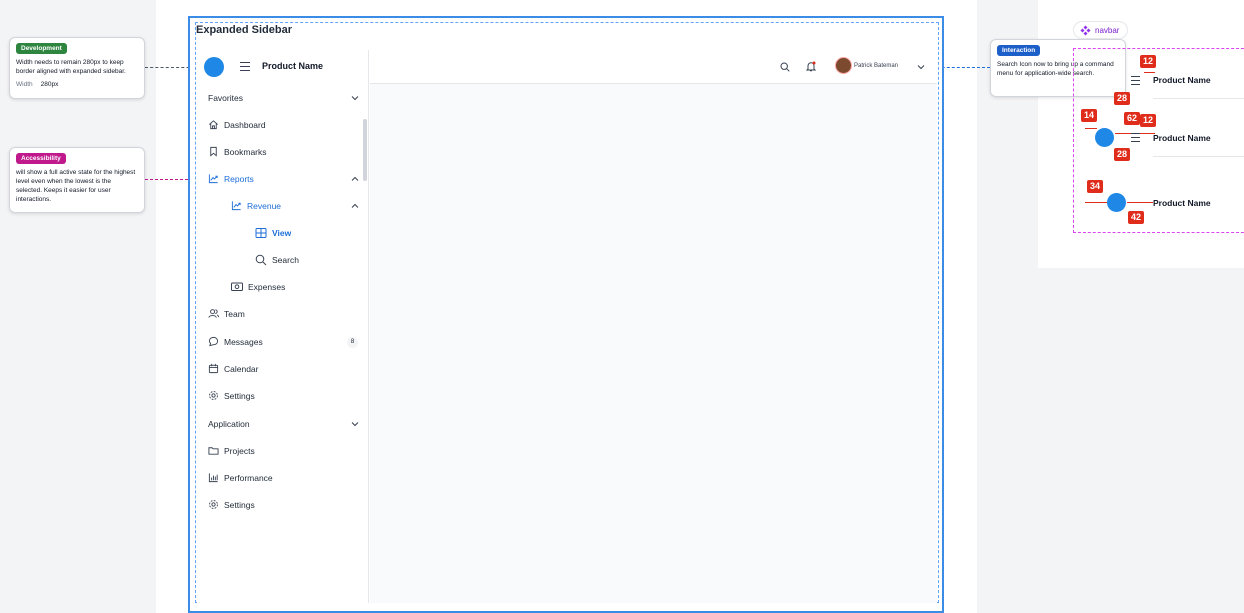 Image resolution: width=1244 pixels, height=613 pixels. What do you see at coordinates (653, 67) in the screenshot?
I see `top-navbar` at bounding box center [653, 67].